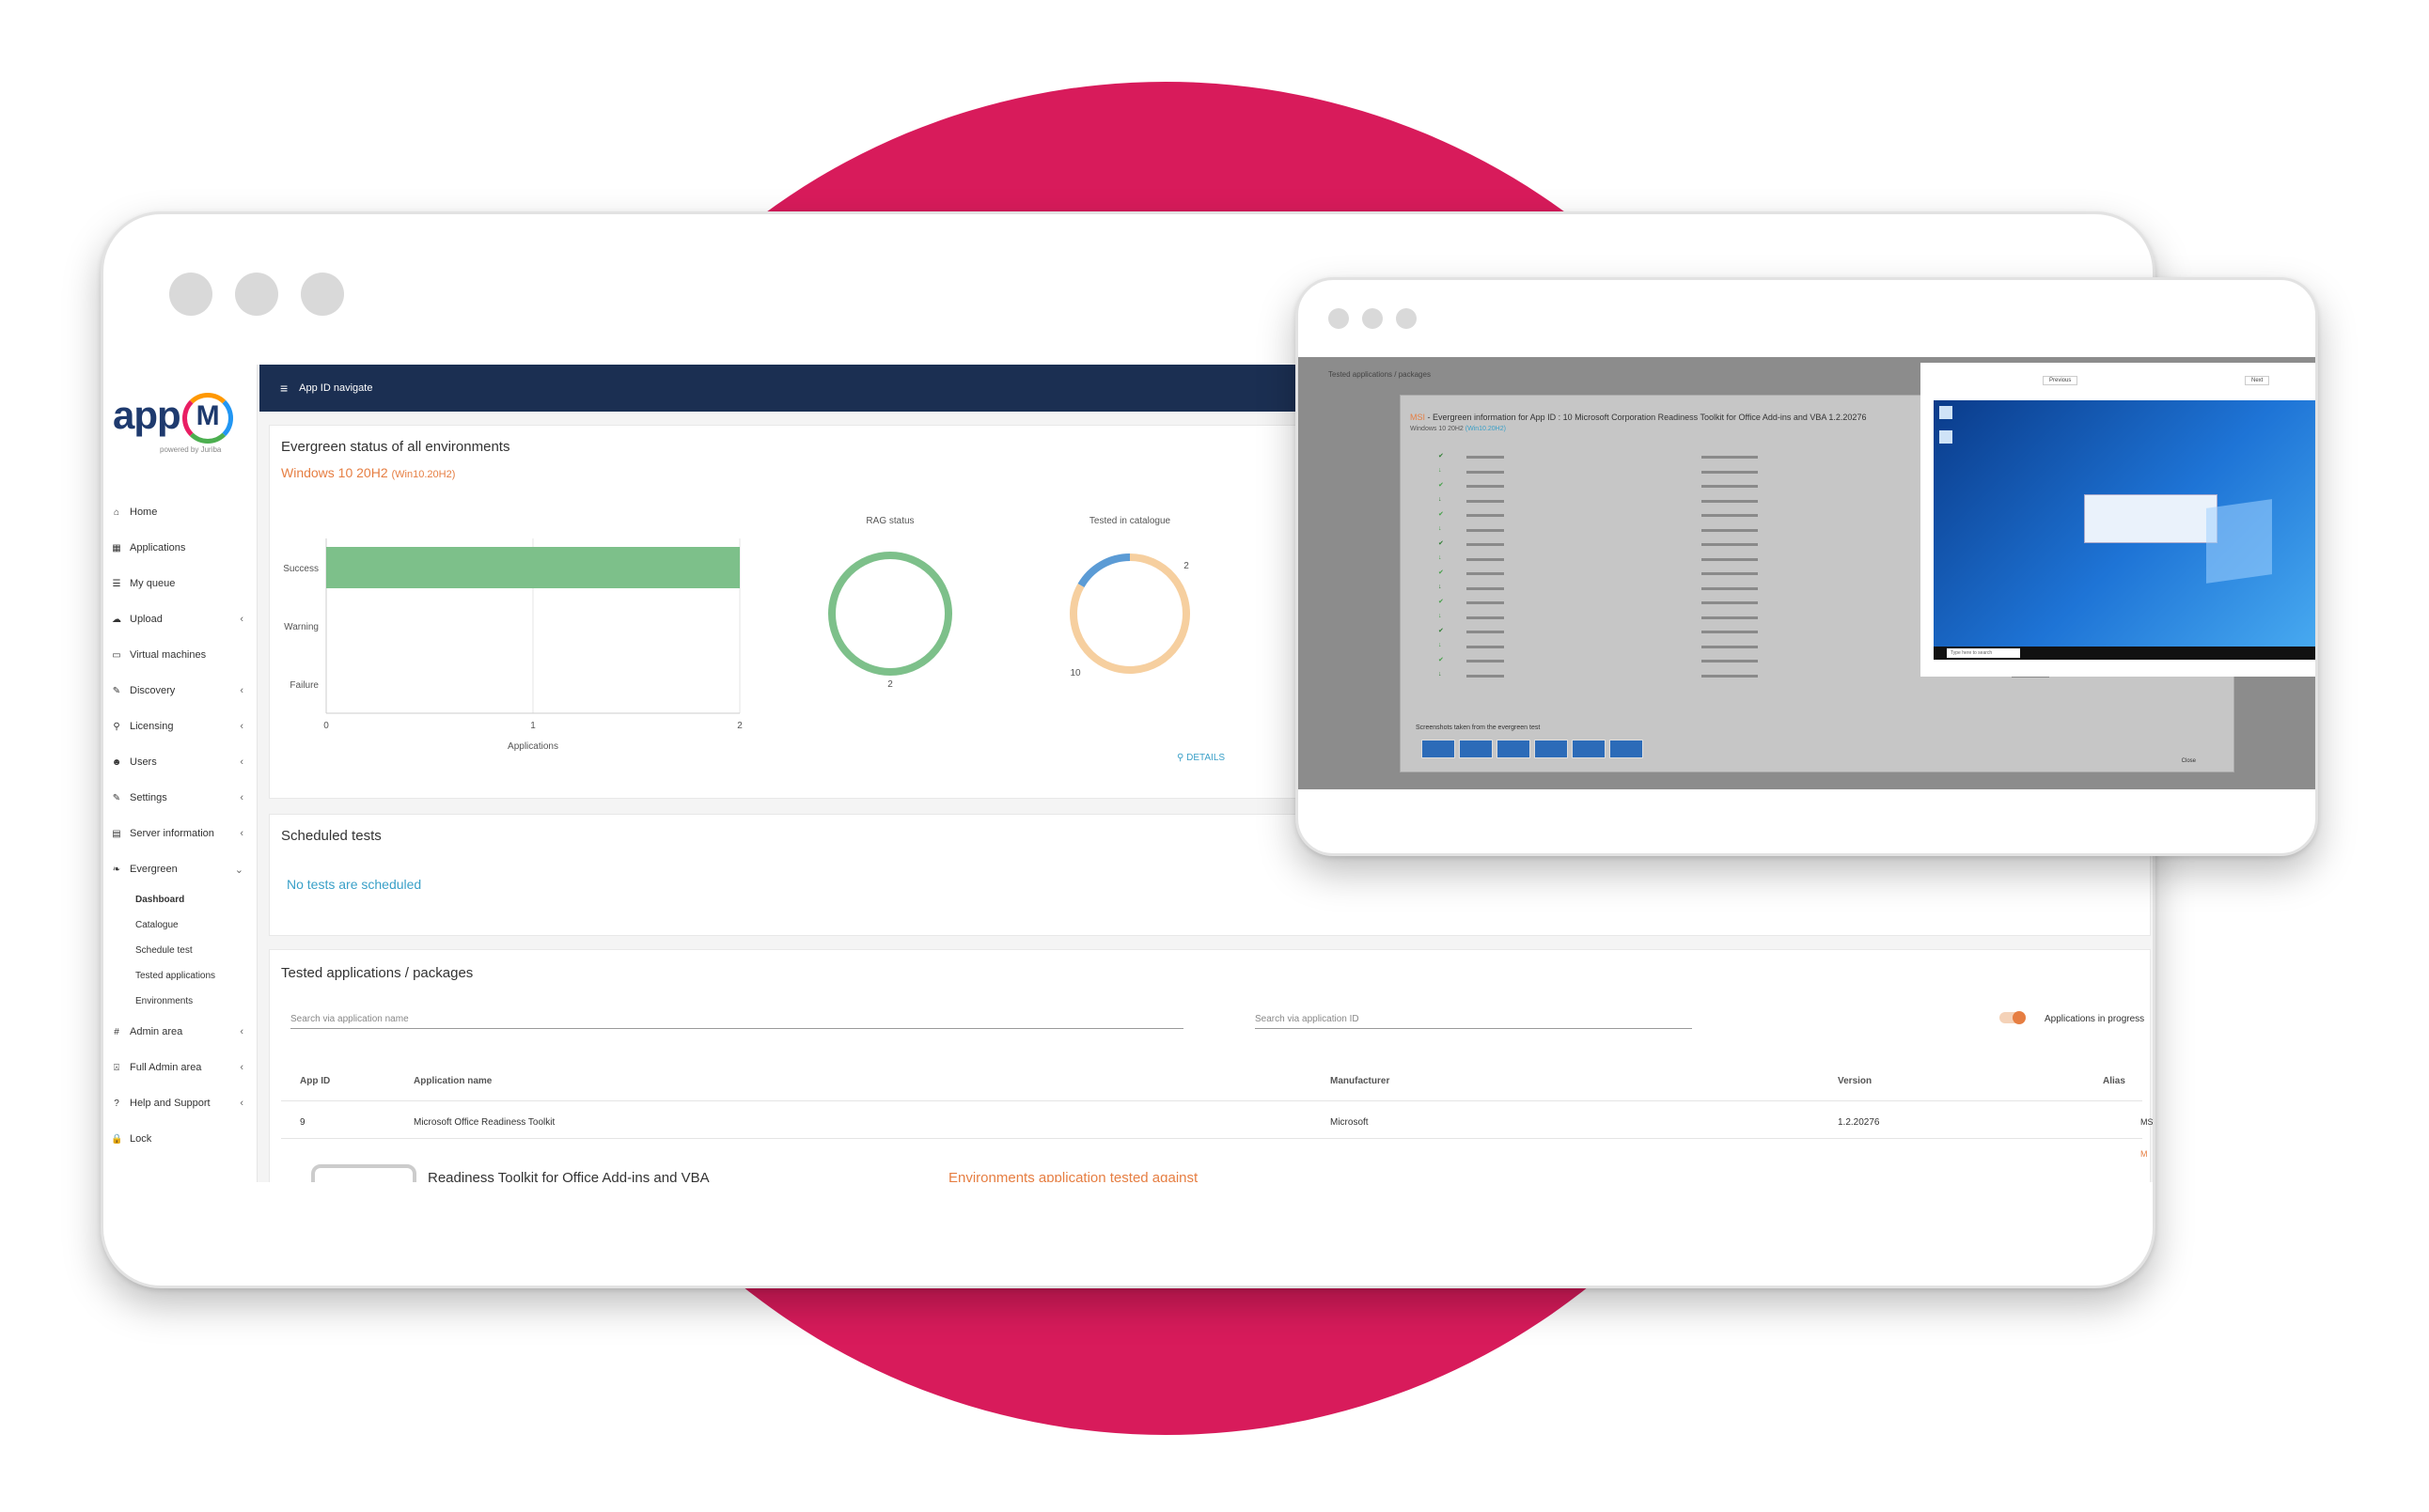 The height and width of the screenshot is (1512, 2429). I want to click on menu-icon: ≡, so click(284, 388).